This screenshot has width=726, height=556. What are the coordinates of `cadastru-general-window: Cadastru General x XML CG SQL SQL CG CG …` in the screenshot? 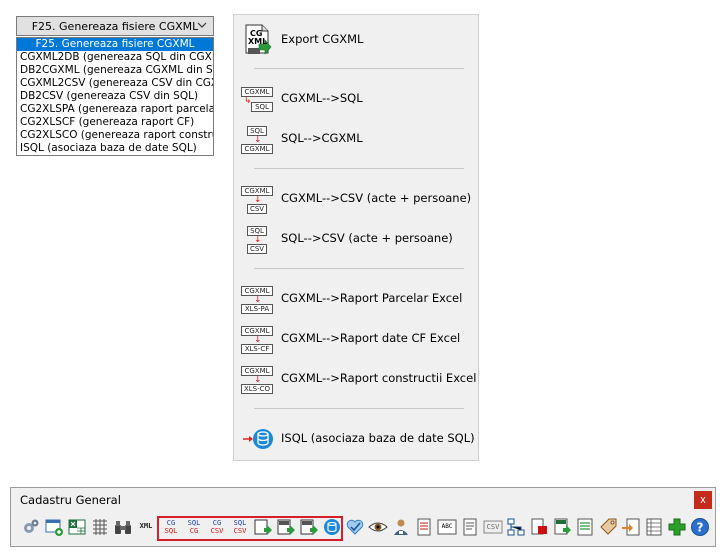 It's located at (363, 517).